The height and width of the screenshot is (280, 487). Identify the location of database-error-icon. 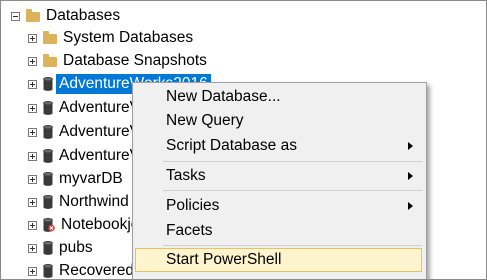
(49, 225).